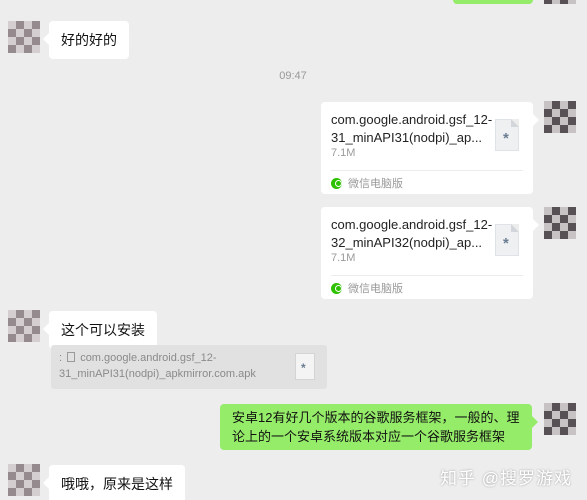 The image size is (587, 500). I want to click on timestamp: 09:47, so click(293, 76).